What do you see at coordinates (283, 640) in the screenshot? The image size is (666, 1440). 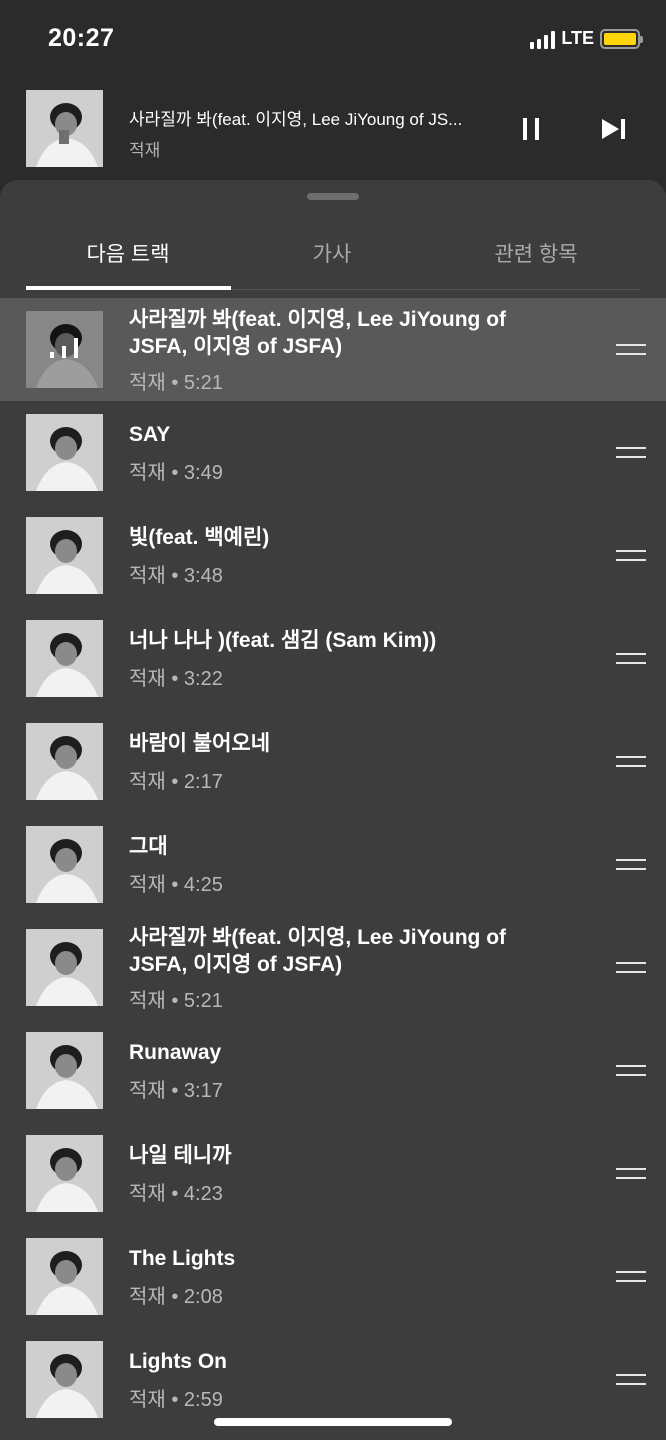 I see `track-title: 너나 나나 )(feat. 샘김 (Sam Kim))` at bounding box center [283, 640].